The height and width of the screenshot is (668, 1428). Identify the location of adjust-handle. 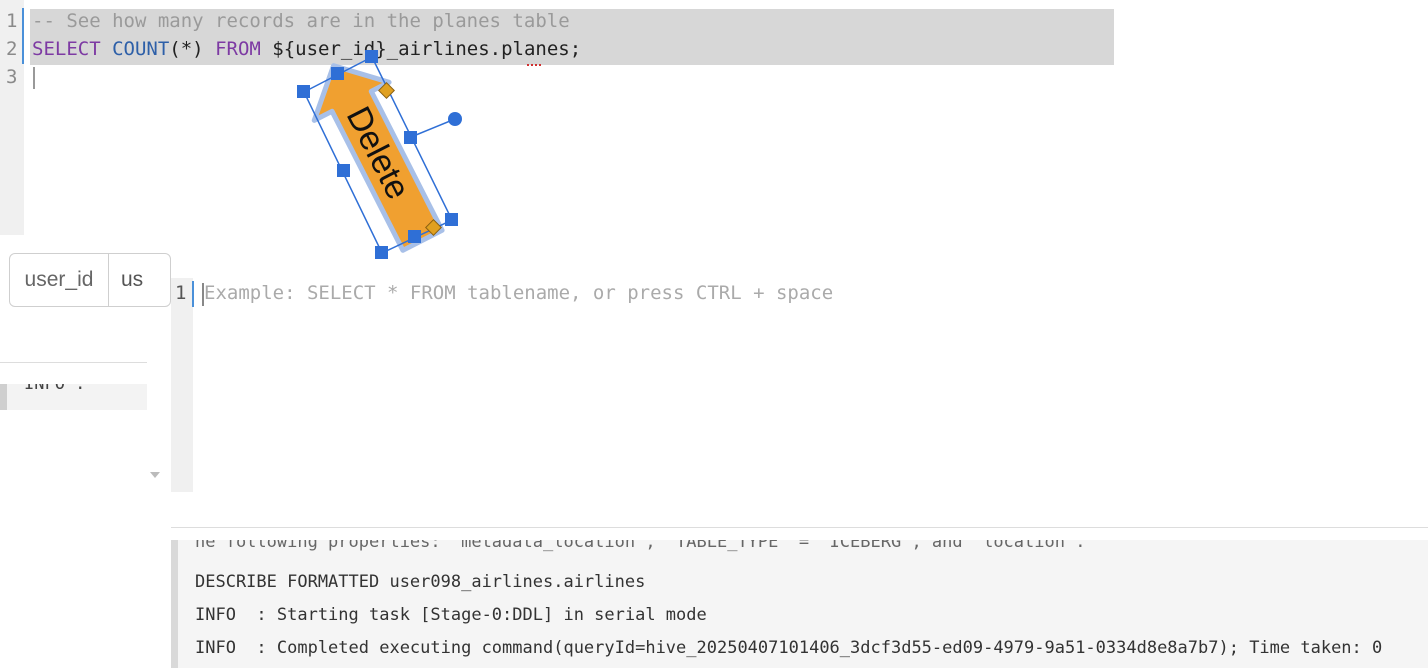
(433, 227).